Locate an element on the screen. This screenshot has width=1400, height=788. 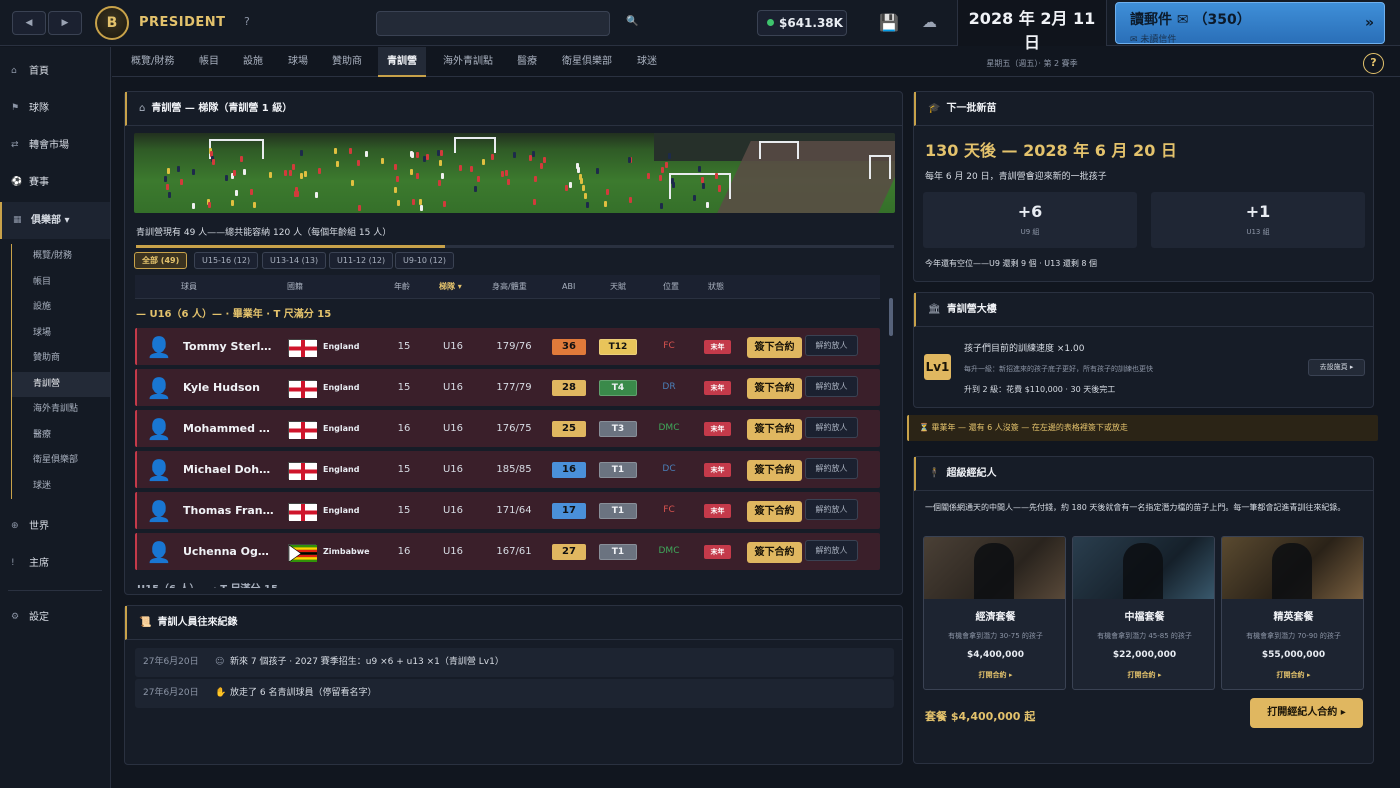
filter-u11-12: U11-12 (12) is located at coordinates (361, 260).